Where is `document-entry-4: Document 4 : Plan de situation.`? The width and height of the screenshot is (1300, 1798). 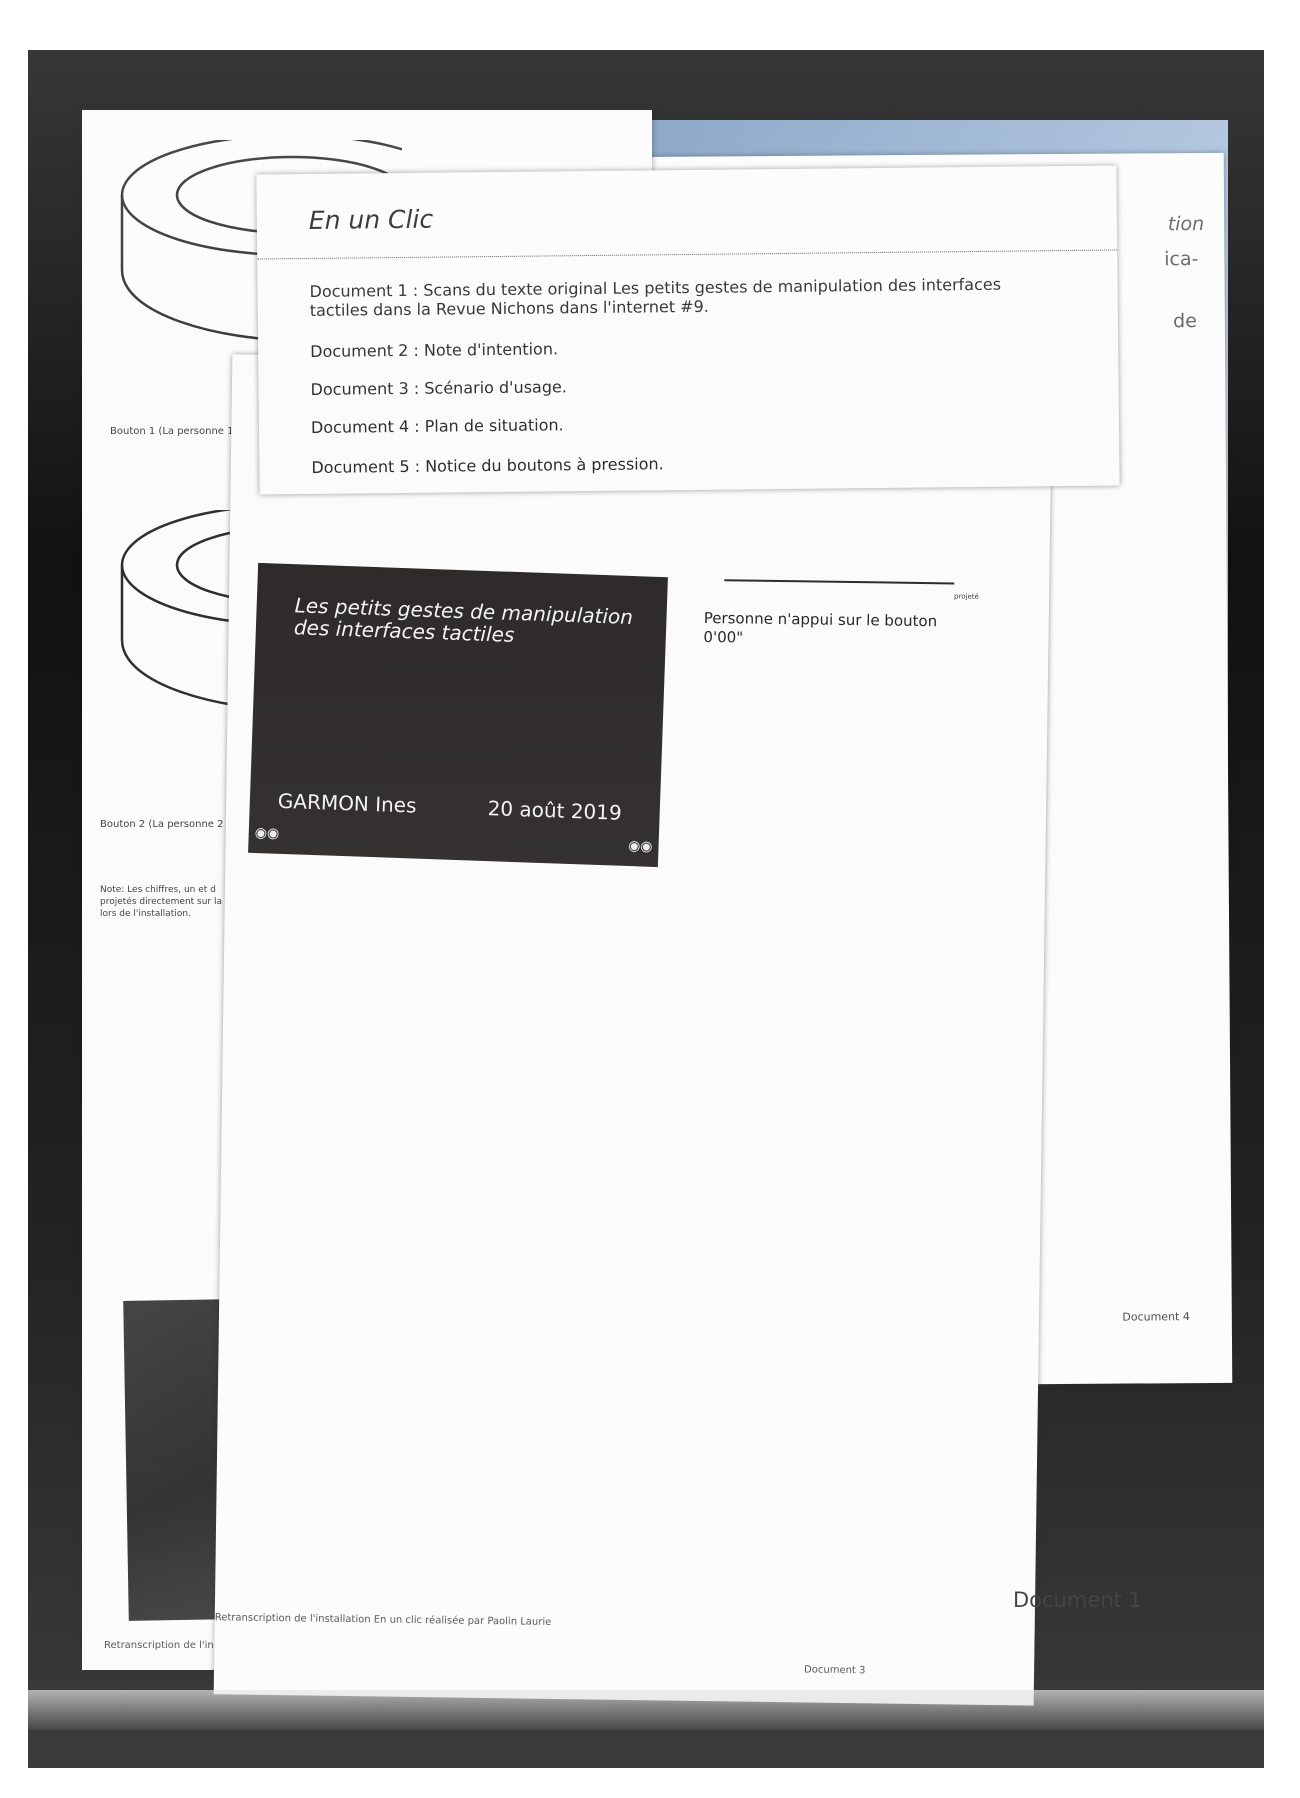 document-entry-4: Document 4 : Plan de situation. is located at coordinates (437, 426).